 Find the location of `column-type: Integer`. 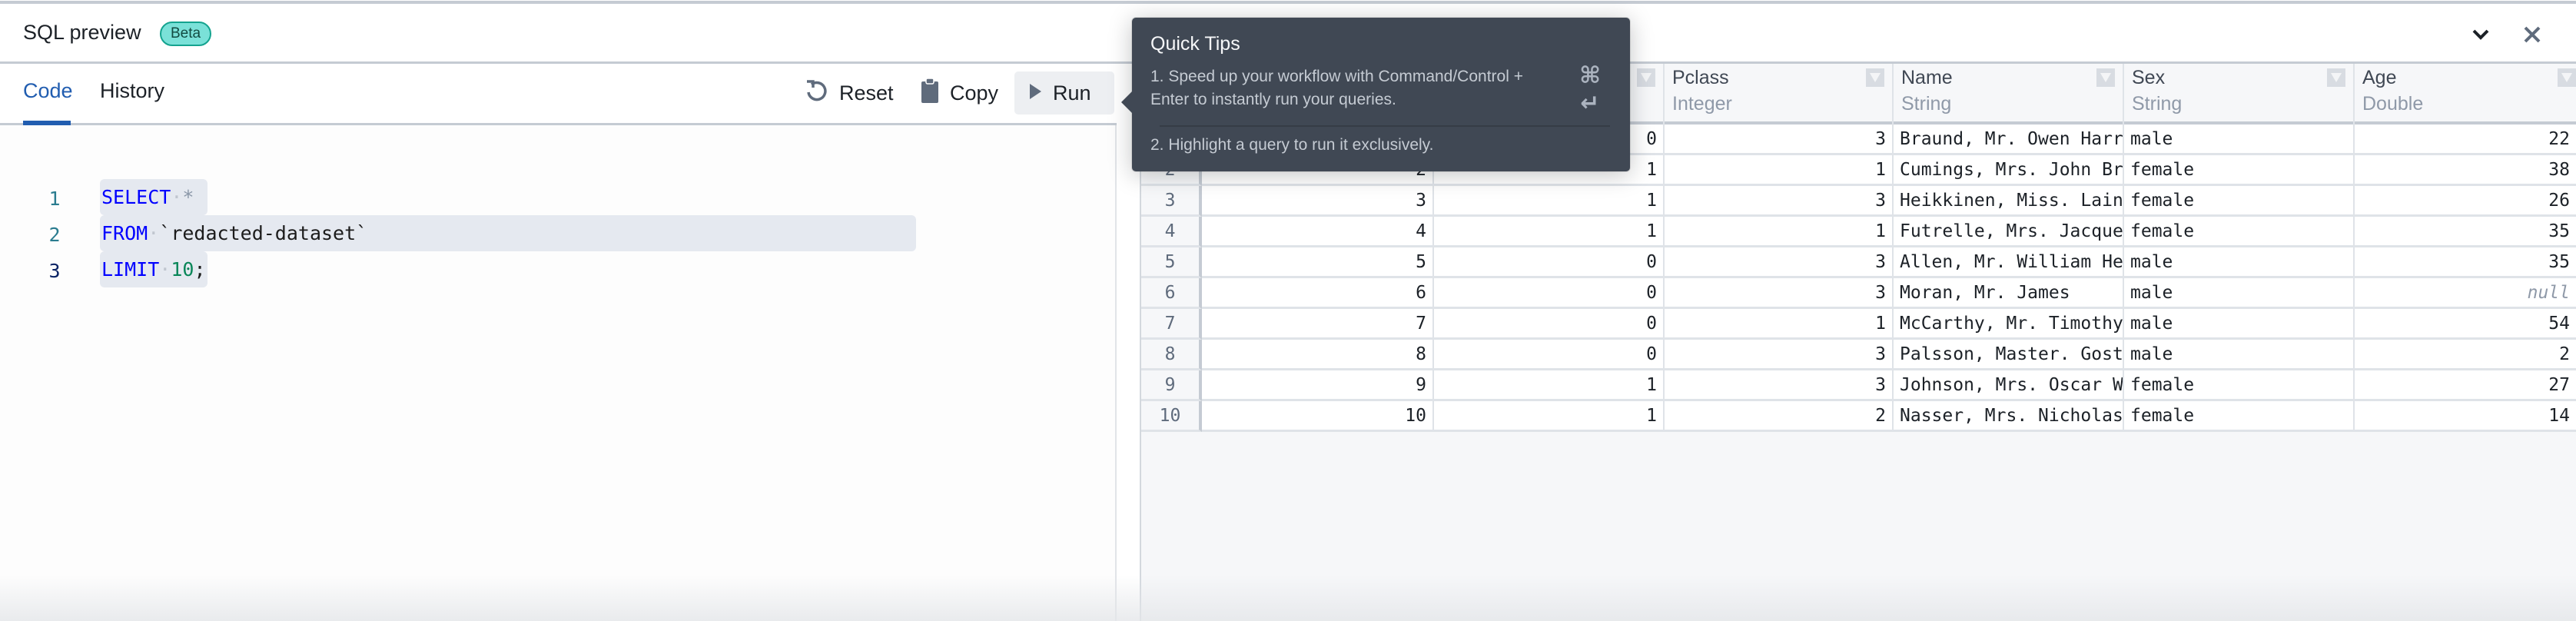

column-type: Integer is located at coordinates (1702, 104).